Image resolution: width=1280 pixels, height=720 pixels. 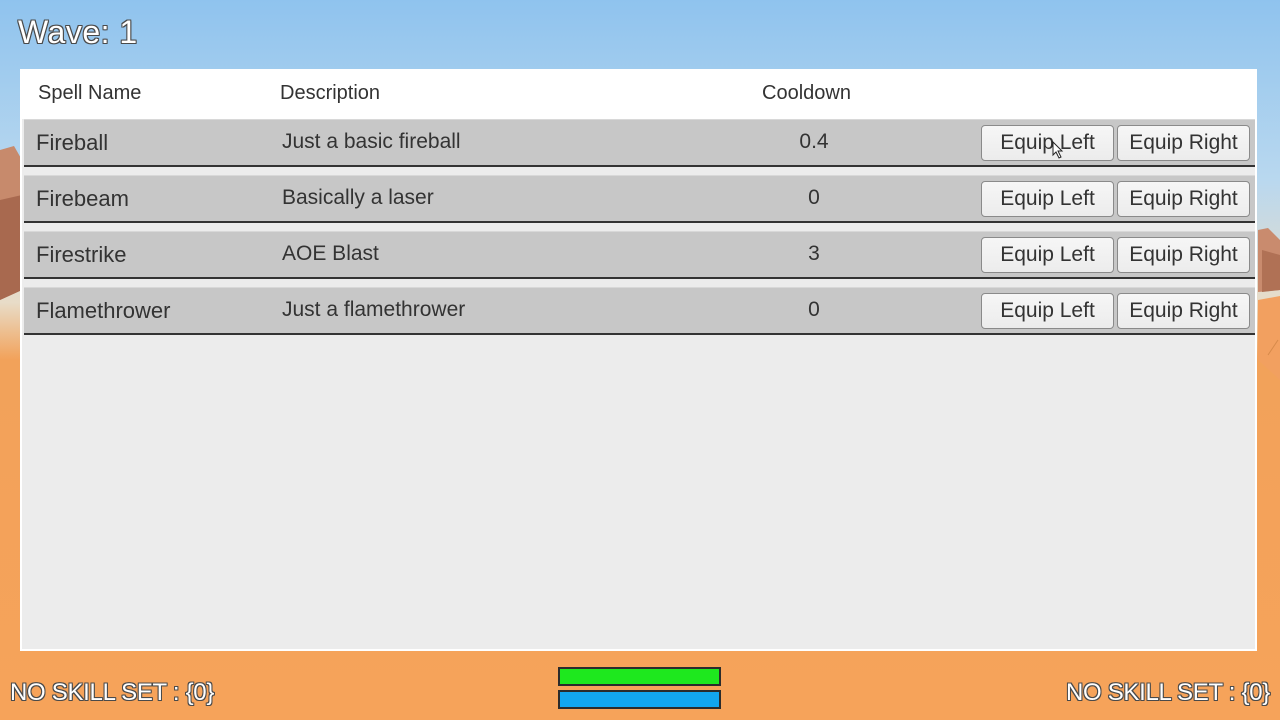 What do you see at coordinates (814, 141) in the screenshot?
I see `spell-cooldown: 0.4` at bounding box center [814, 141].